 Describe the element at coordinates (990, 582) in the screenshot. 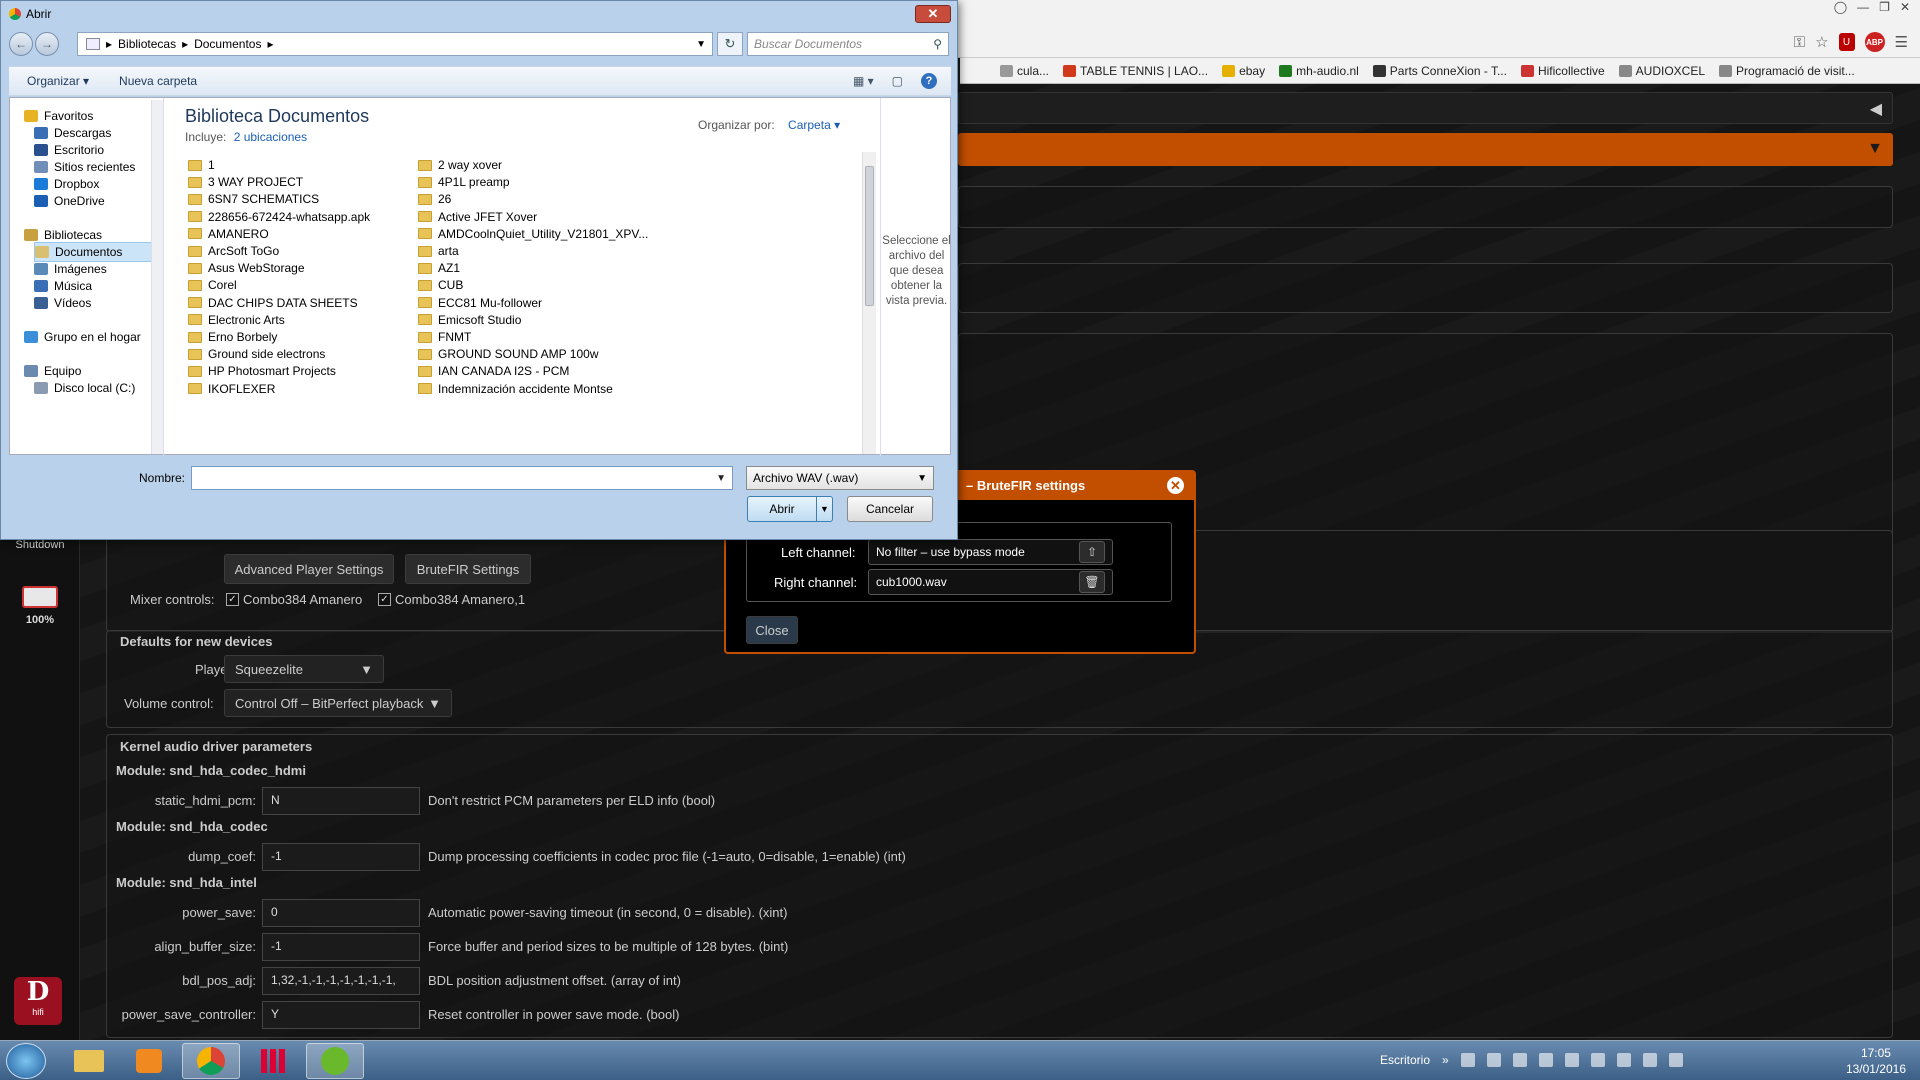

I see `right-channel-field: cub1000.wav 🗑` at that location.